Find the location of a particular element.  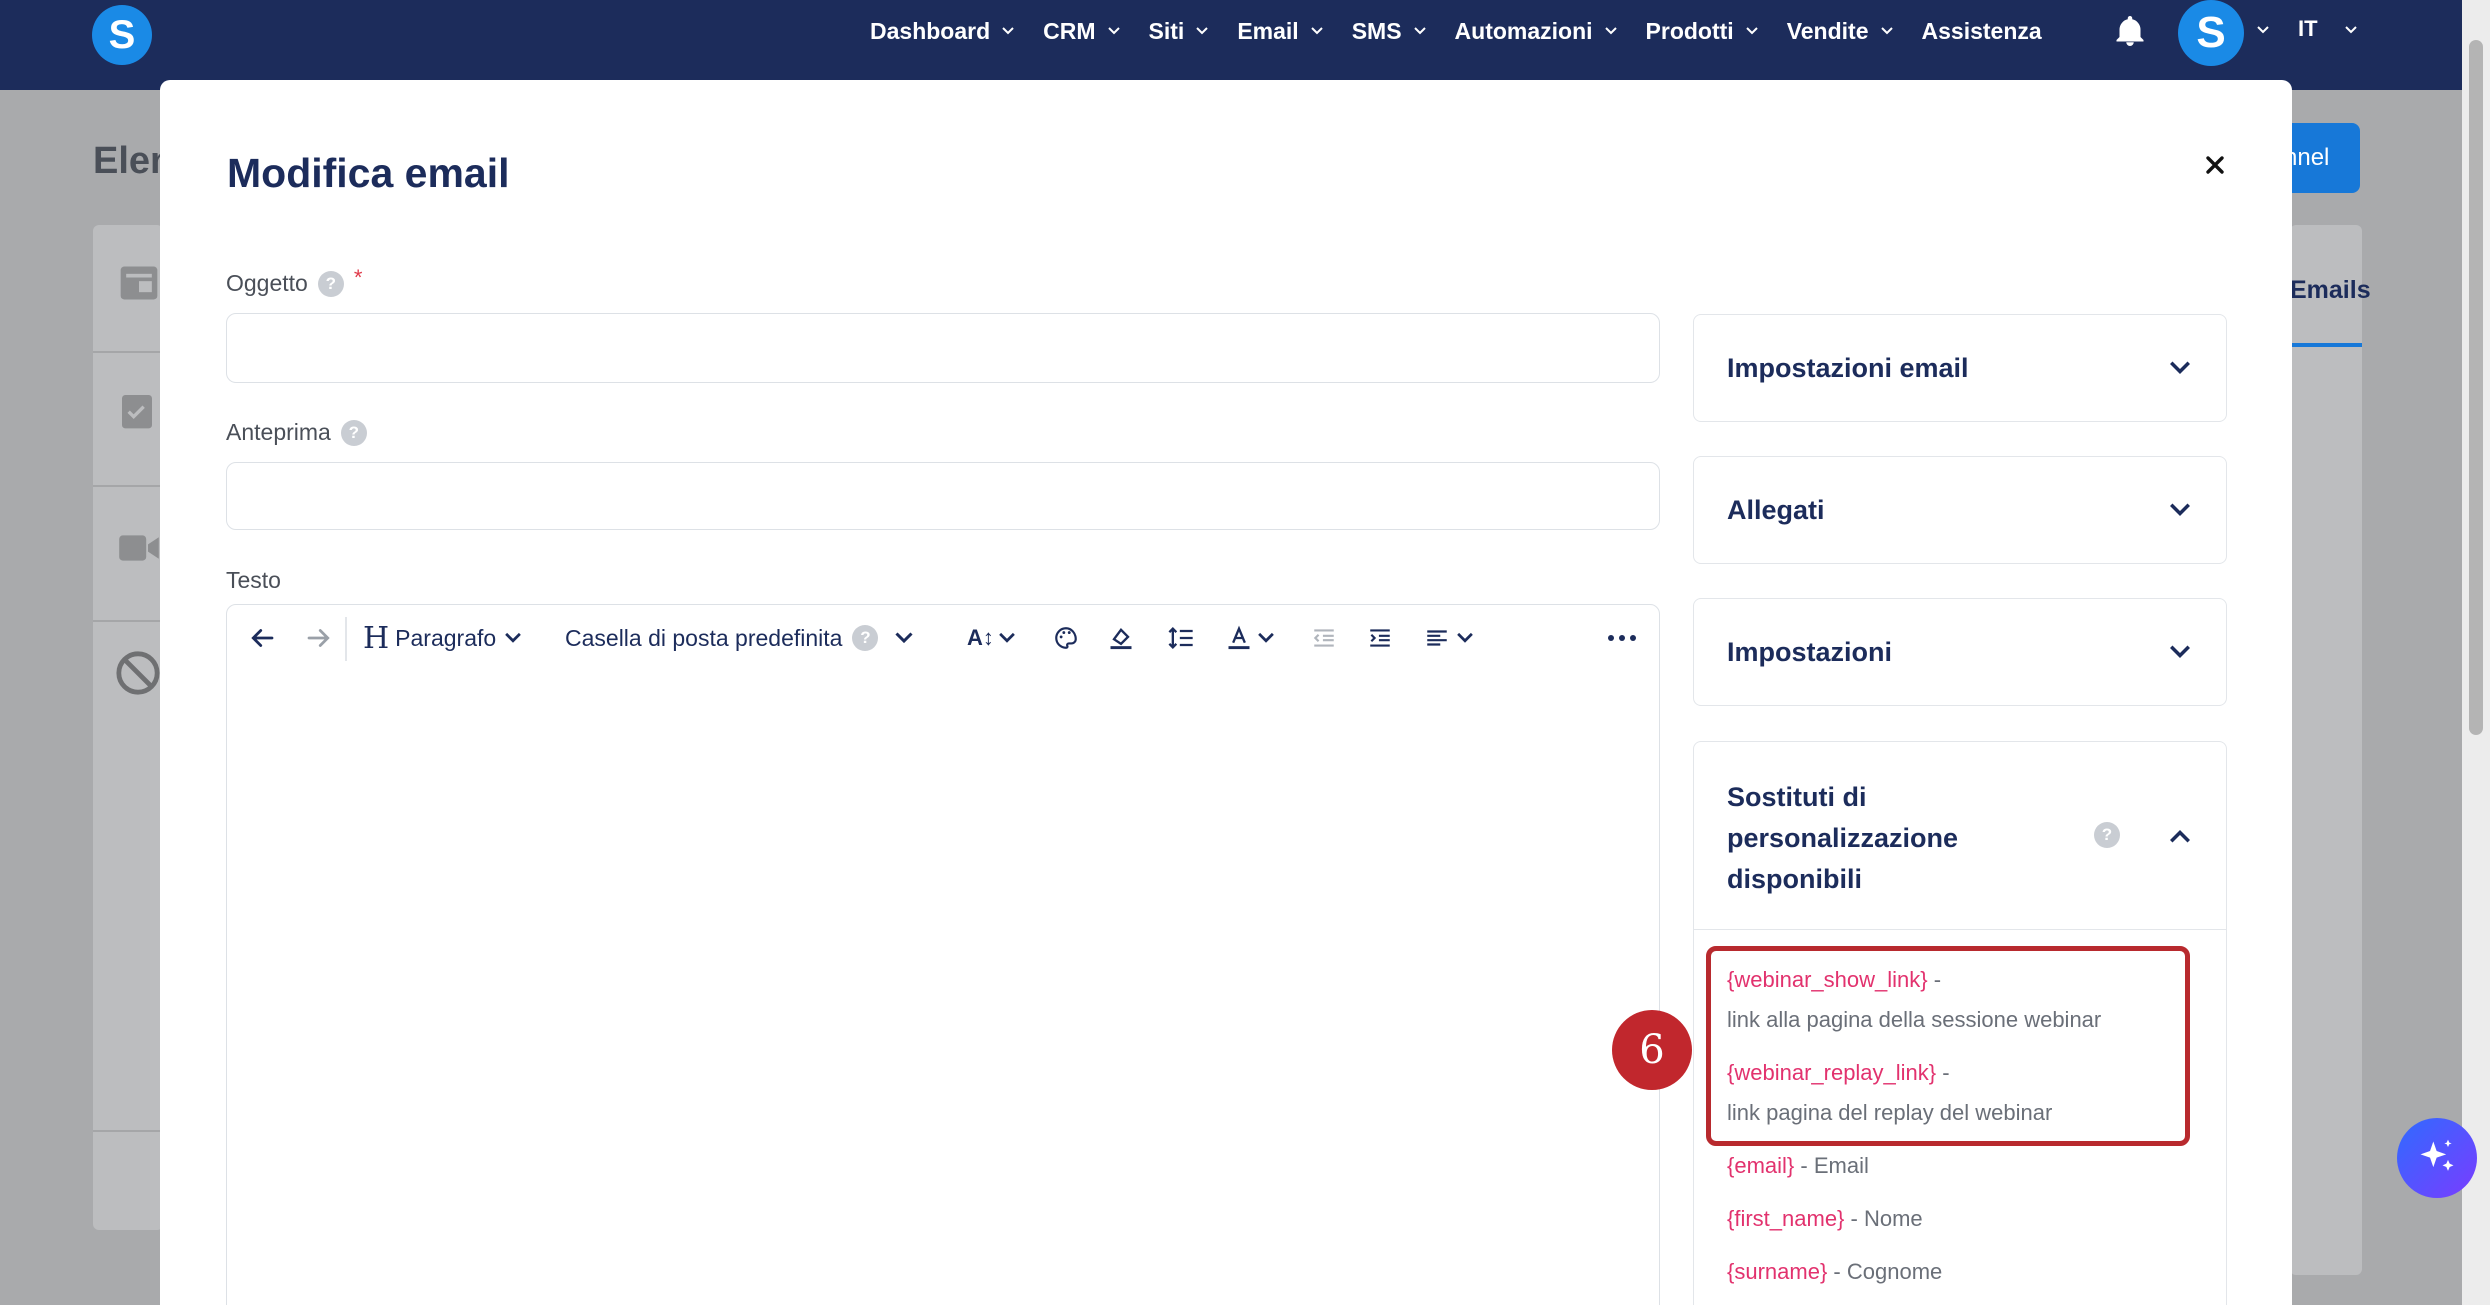

undo-icon is located at coordinates (262, 638).